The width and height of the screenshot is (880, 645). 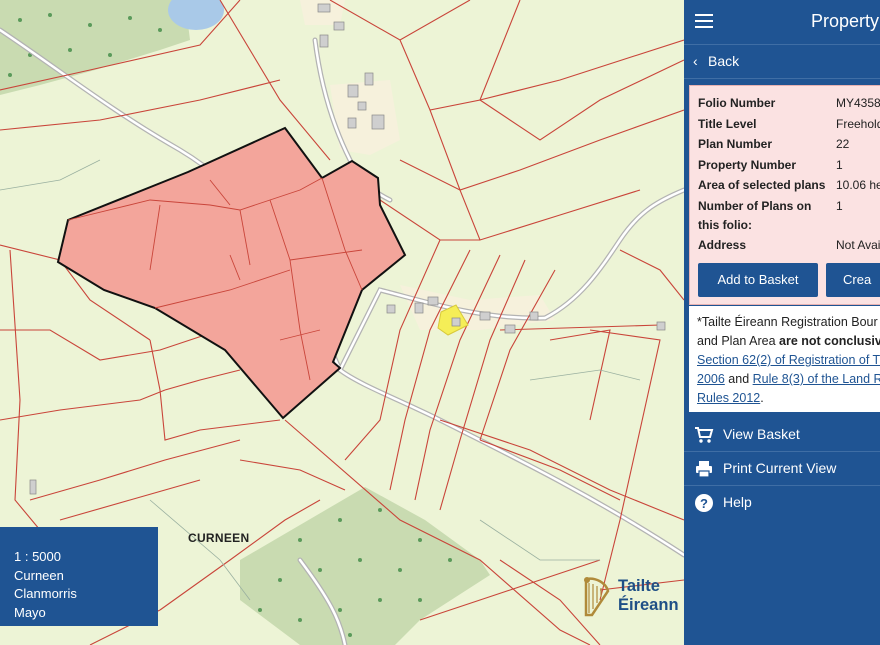 What do you see at coordinates (727, 124) in the screenshot?
I see `info-label: Title Level` at bounding box center [727, 124].